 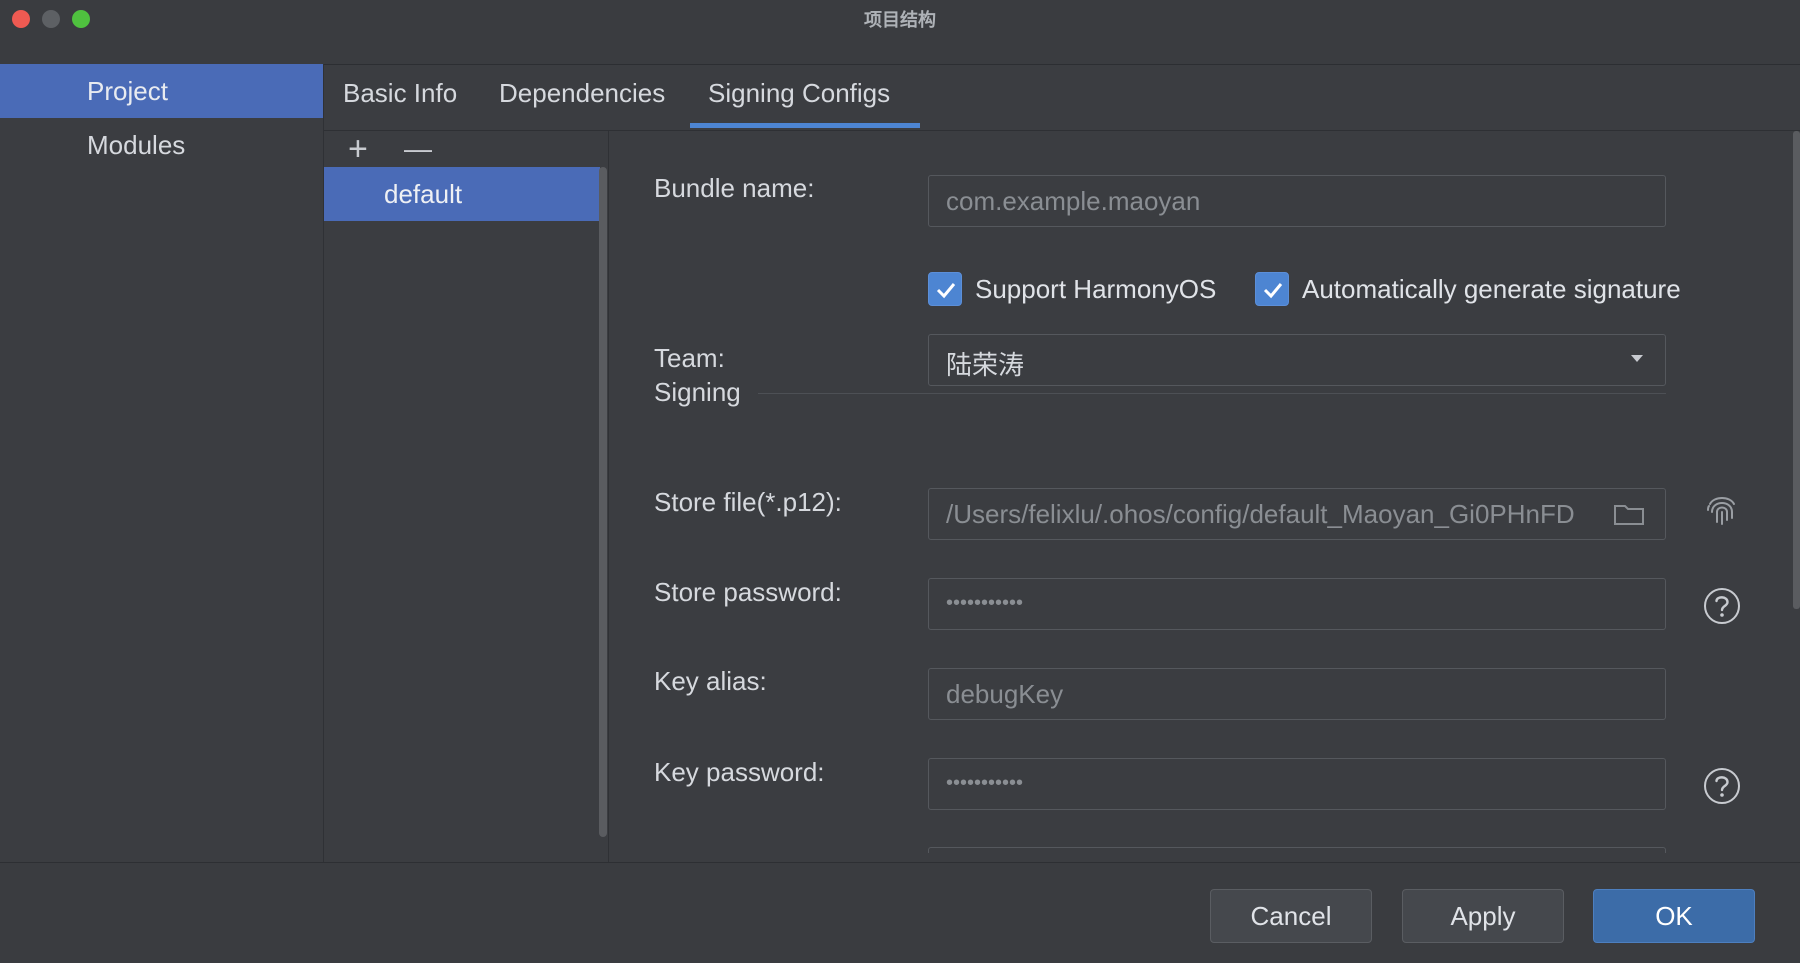 What do you see at coordinates (1483, 916) in the screenshot?
I see `apply-button: Apply` at bounding box center [1483, 916].